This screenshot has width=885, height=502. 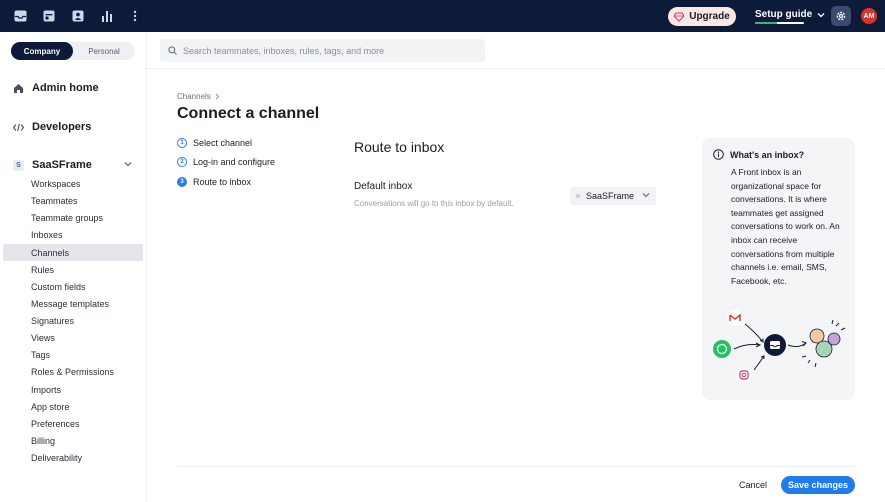 What do you see at coordinates (73, 337) in the screenshot?
I see `sidebar-item-views: Views` at bounding box center [73, 337].